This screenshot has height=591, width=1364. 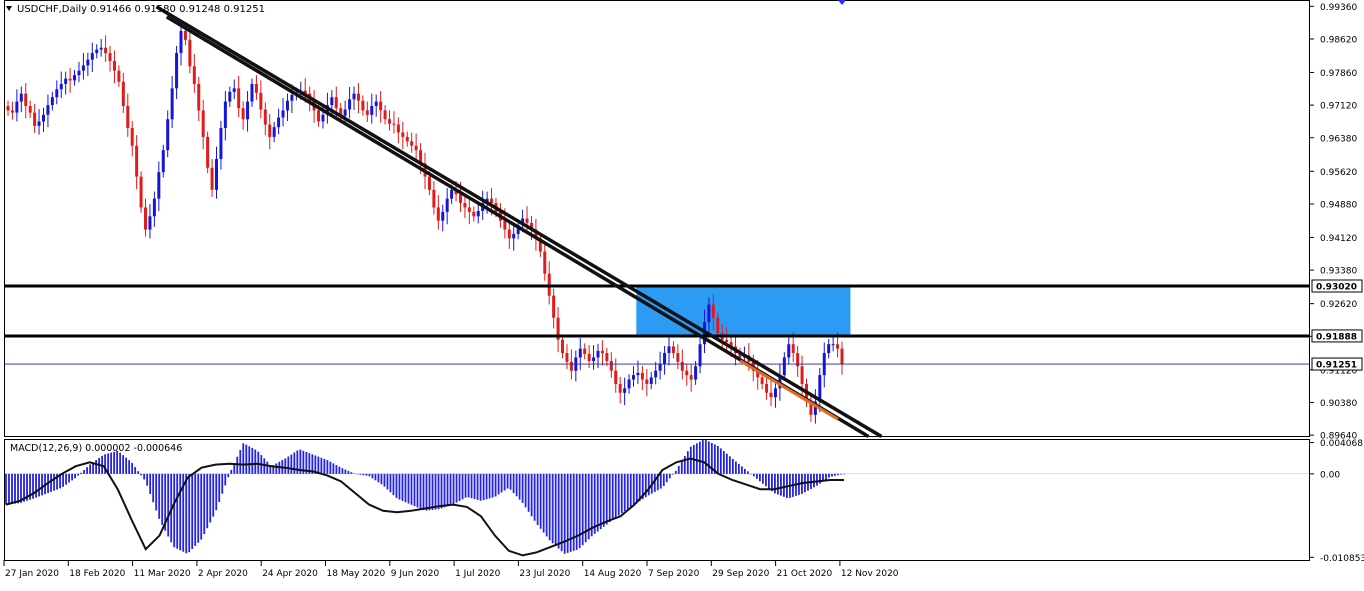 What do you see at coordinates (32, 574) in the screenshot?
I see `time-tick-label: 27 Jan 2020` at bounding box center [32, 574].